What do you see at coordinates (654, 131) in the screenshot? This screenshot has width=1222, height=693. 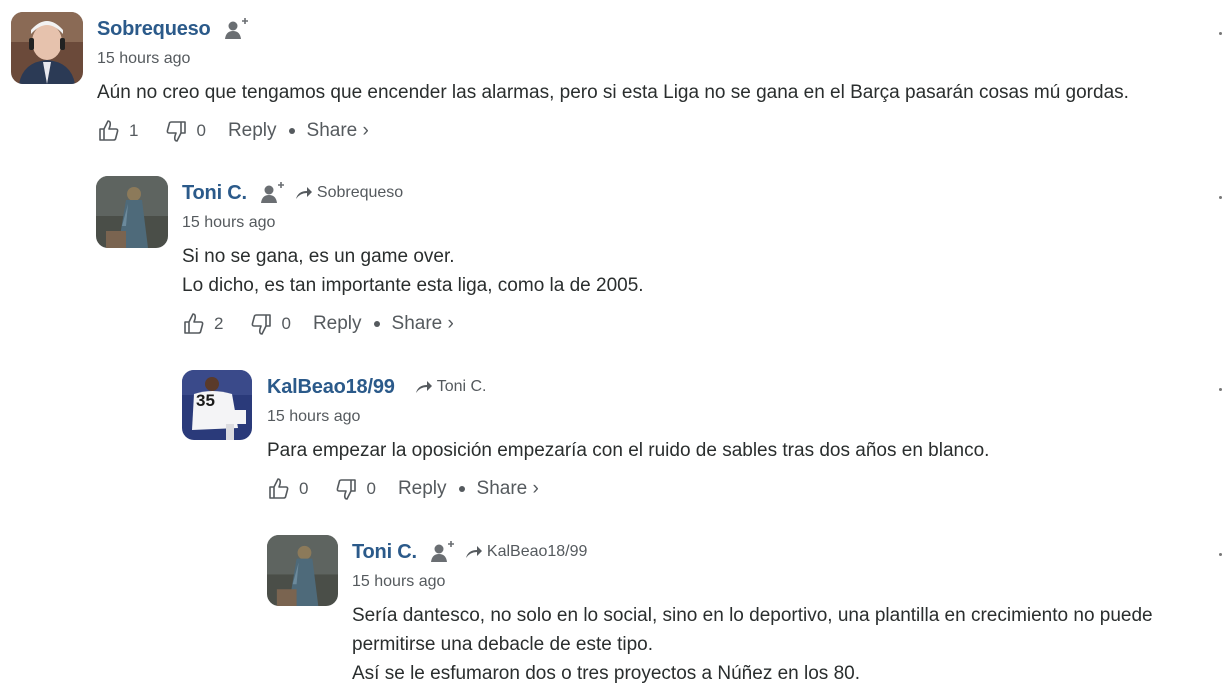 I see `comment-actions: 1 0 Reply Share ›` at bounding box center [654, 131].